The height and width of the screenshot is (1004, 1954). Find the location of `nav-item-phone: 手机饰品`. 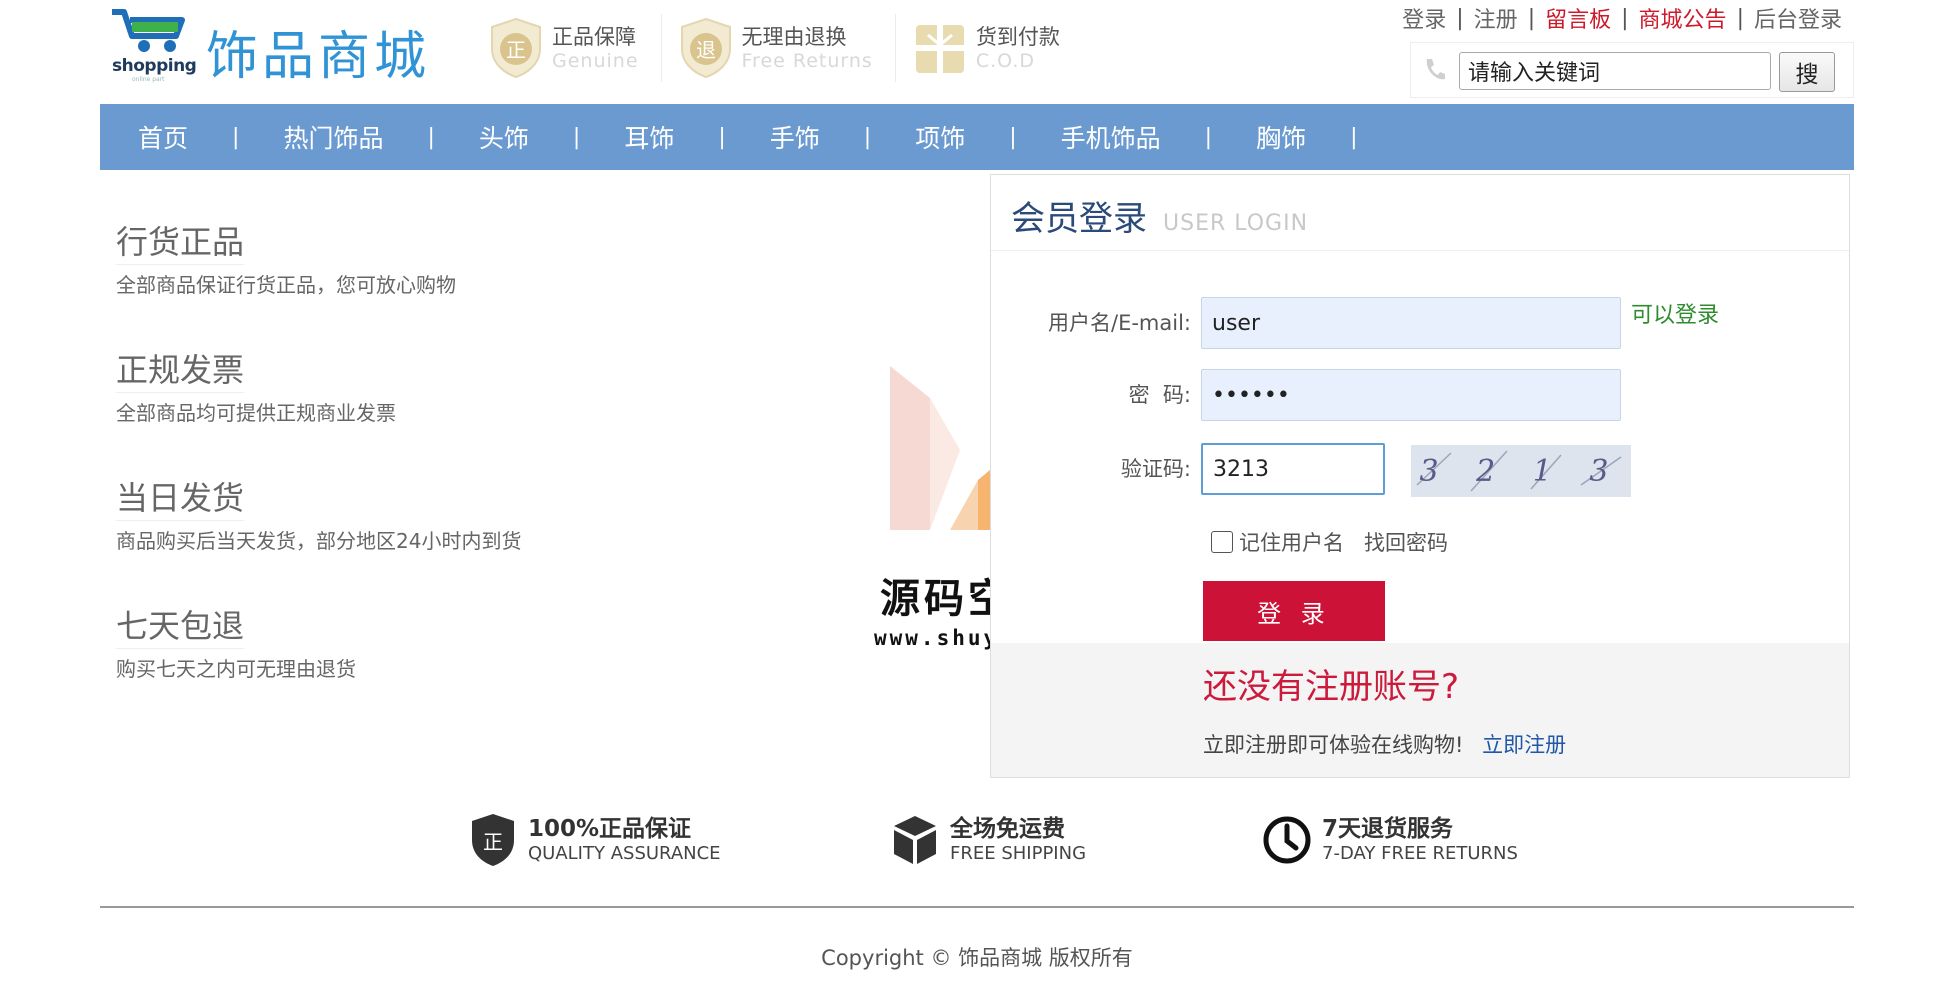

nav-item-phone: 手机饰品 is located at coordinates (1111, 137).